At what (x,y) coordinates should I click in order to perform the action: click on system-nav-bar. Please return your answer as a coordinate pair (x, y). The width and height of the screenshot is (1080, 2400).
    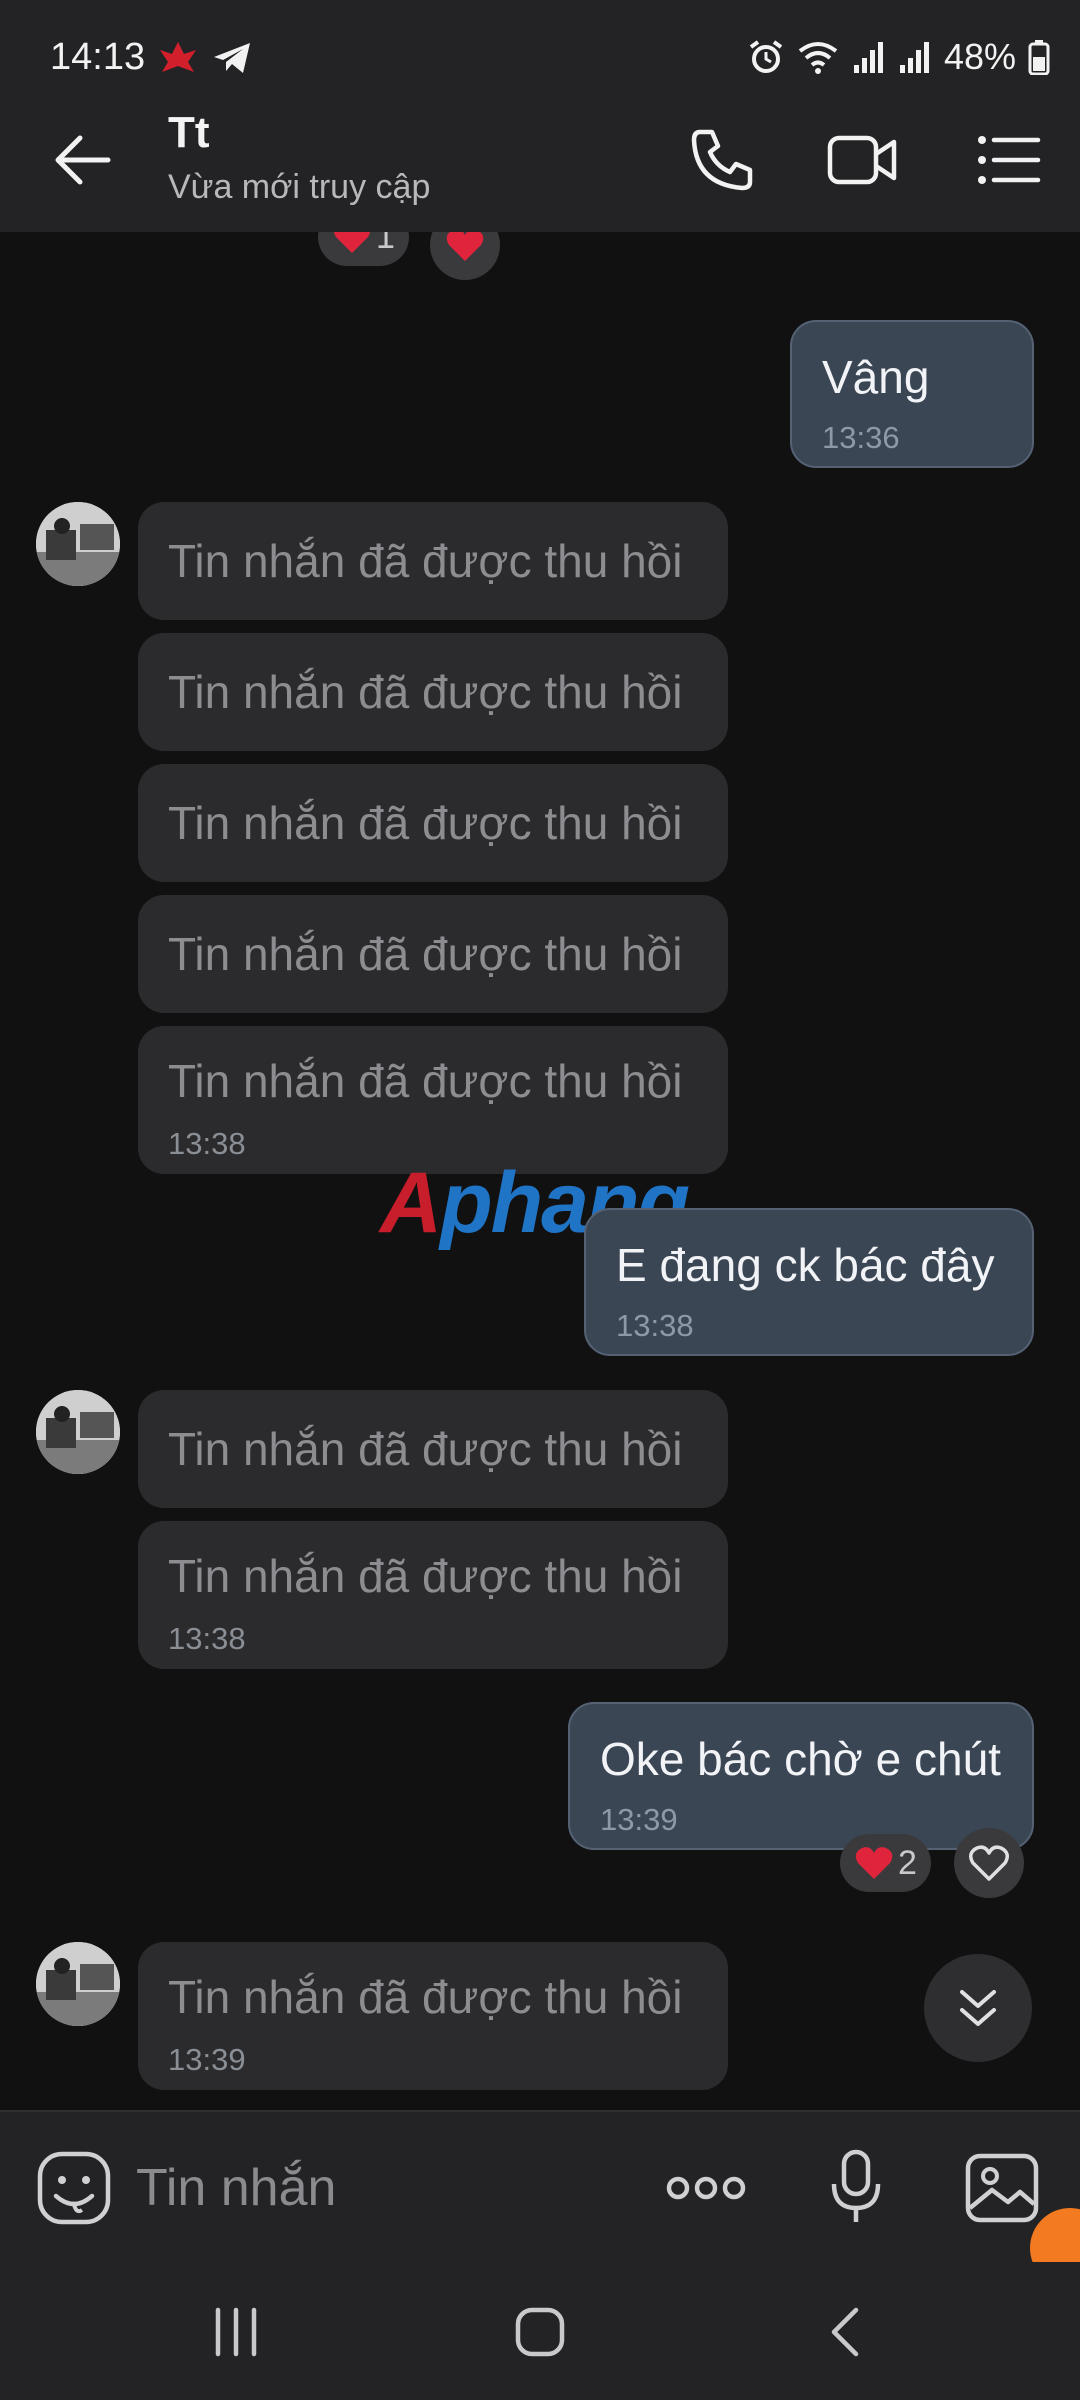
    Looking at the image, I should click on (540, 2331).